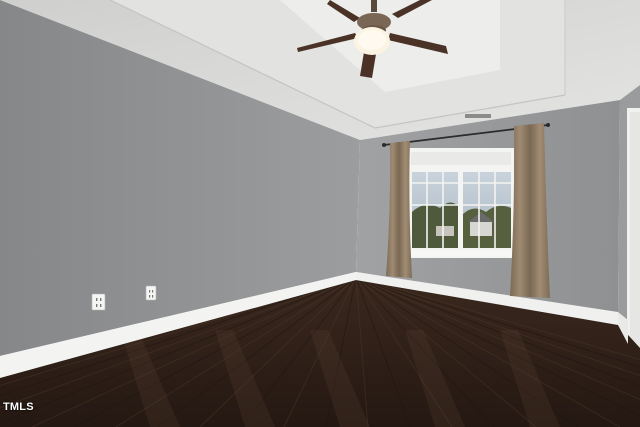 The width and height of the screenshot is (640, 427). I want to click on curtain-right, so click(530, 210).